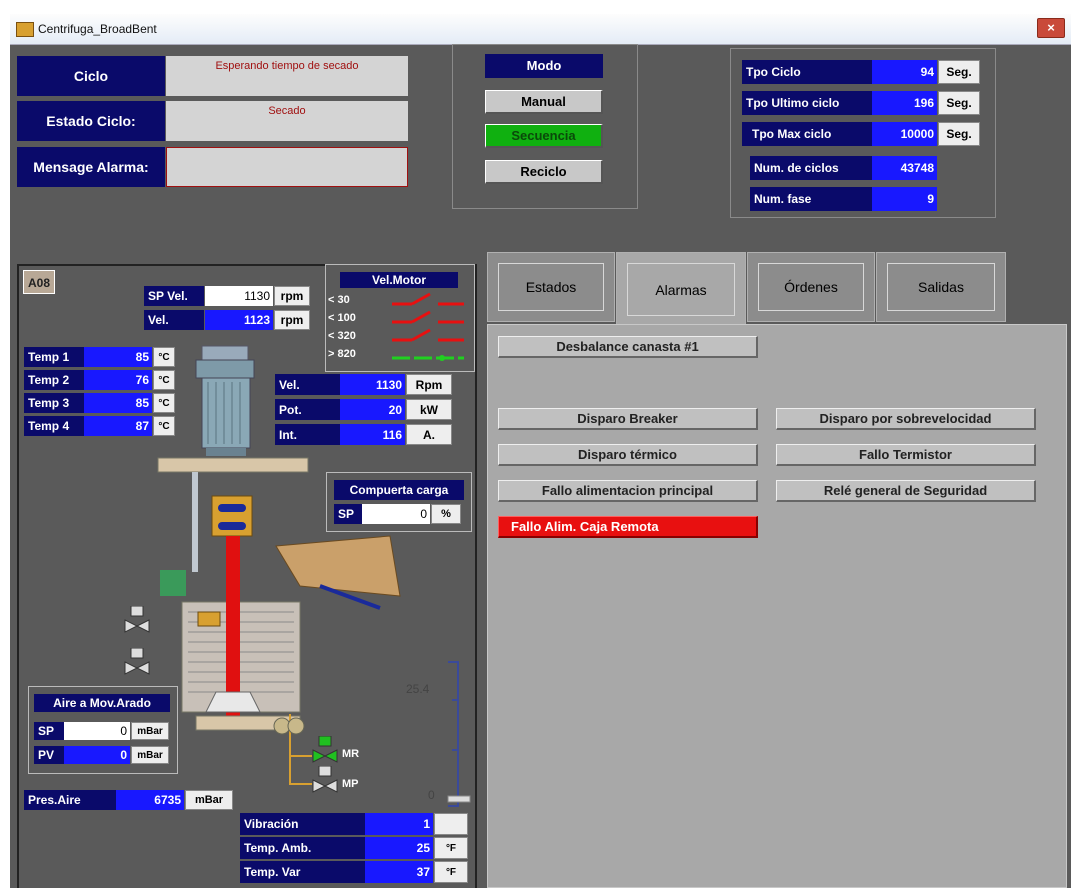  I want to click on pres-aire-label: Pres.Aire, so click(70, 800).